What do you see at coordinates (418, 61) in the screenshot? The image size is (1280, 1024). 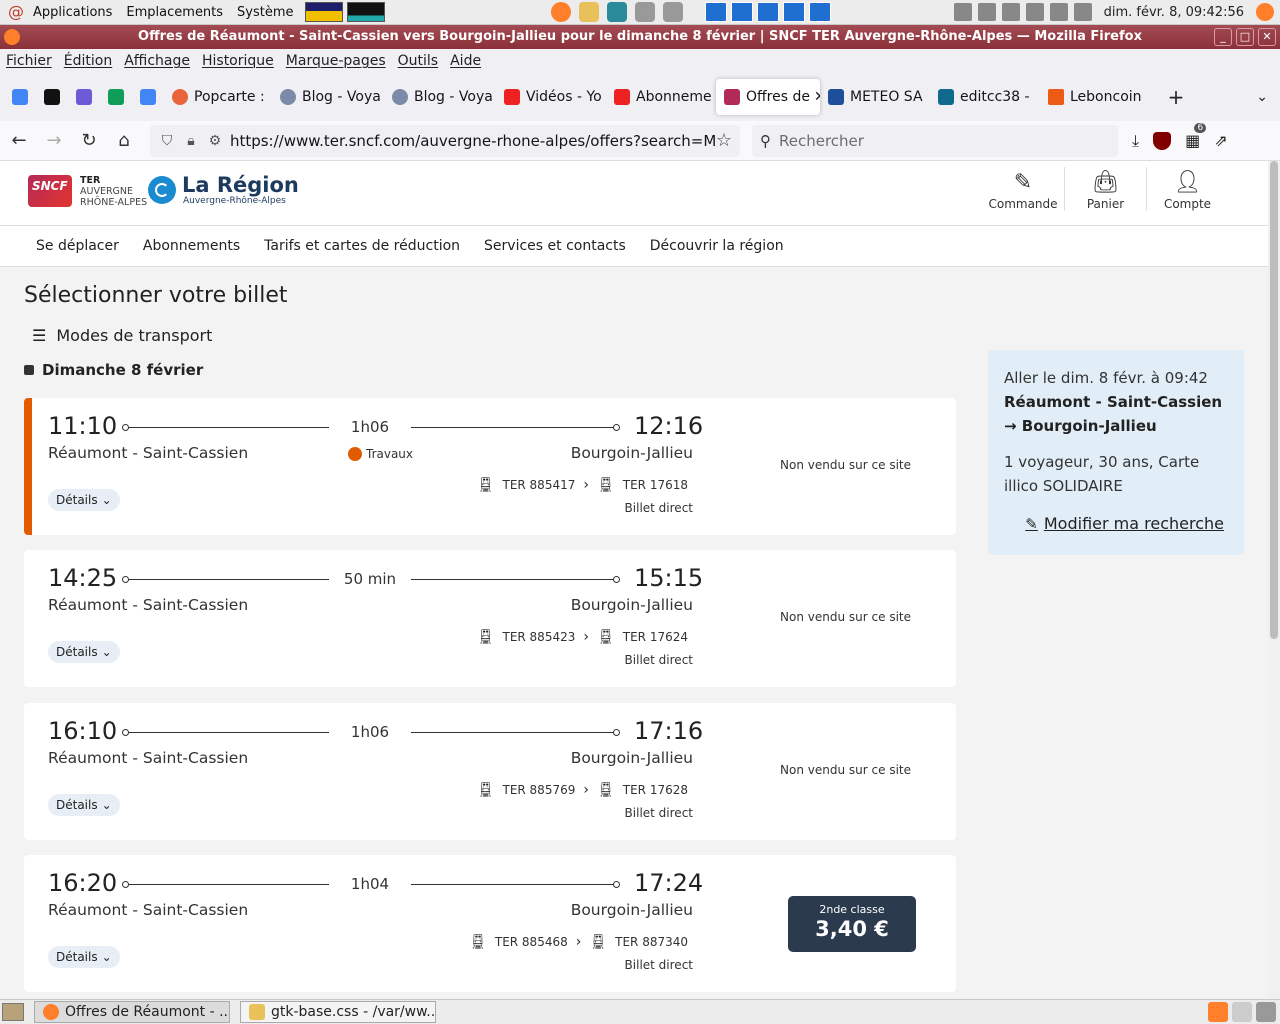 I see `menu-tools: Outils` at bounding box center [418, 61].